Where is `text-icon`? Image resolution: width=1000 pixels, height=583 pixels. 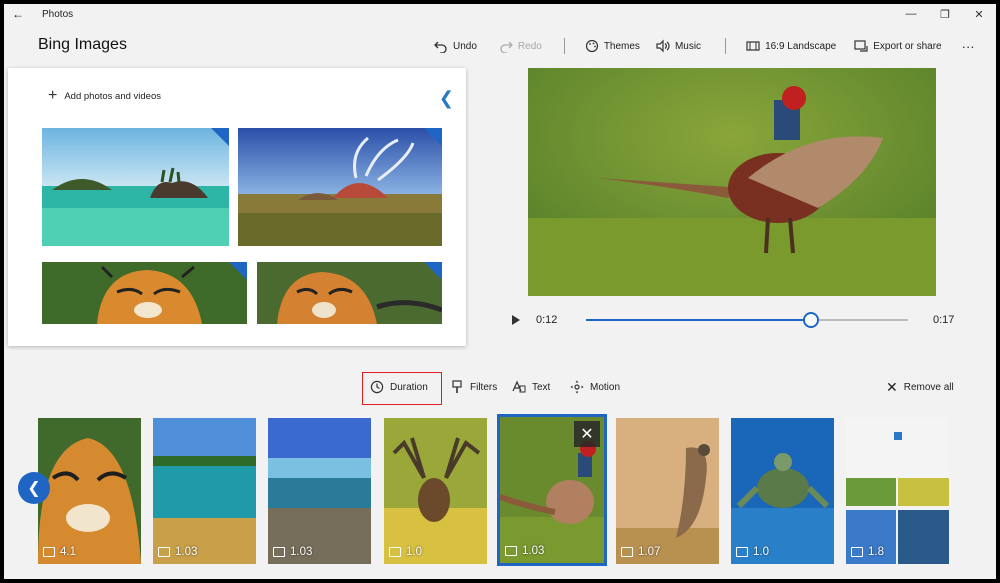
text-icon is located at coordinates (519, 386).